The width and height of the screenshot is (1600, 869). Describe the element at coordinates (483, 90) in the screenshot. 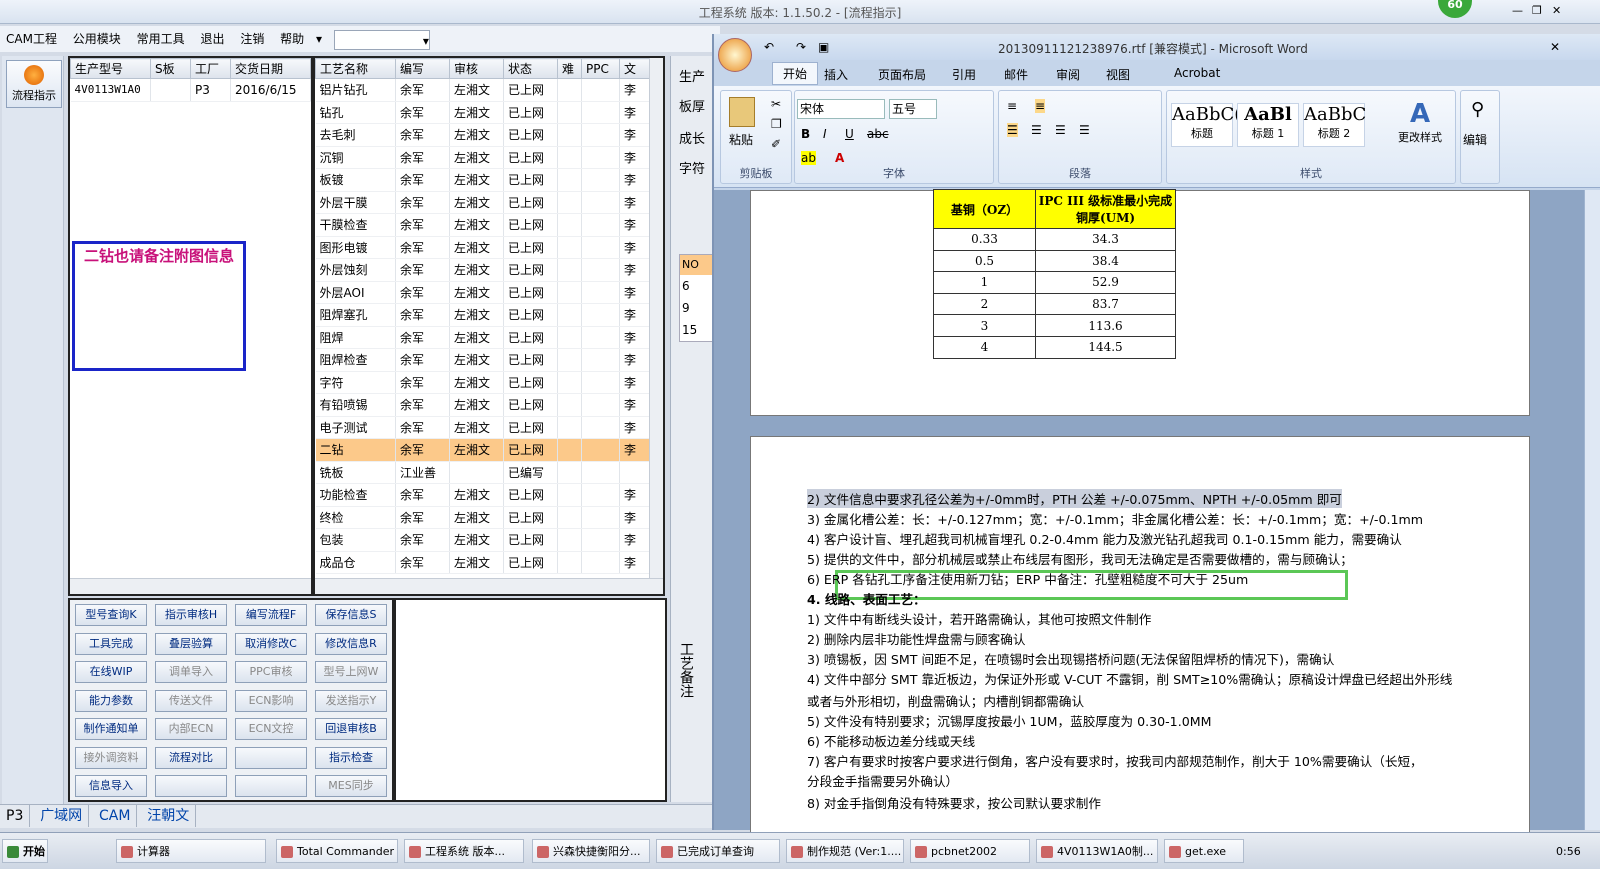

I see `table-row: 铝片钻孔 余军 左湘文 已上网 李` at that location.